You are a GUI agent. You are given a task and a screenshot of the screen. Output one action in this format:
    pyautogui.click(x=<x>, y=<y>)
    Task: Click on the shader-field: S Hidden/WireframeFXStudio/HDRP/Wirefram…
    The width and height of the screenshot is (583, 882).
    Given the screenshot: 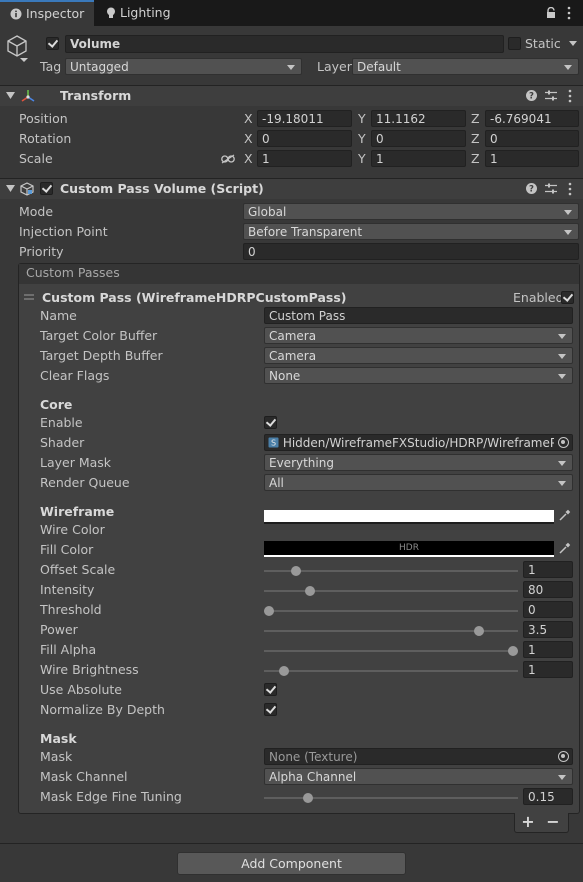 What is the action you would take?
    pyautogui.click(x=418, y=442)
    